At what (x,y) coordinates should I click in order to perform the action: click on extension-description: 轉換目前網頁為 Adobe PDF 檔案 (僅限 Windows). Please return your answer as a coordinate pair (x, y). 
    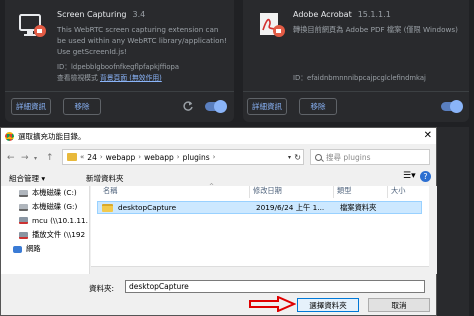
    Looking at the image, I should click on (375, 29).